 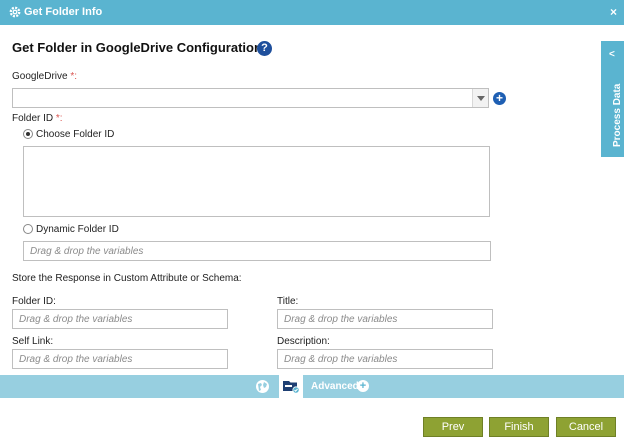 I want to click on chevron-down-icon, so click(x=480, y=98).